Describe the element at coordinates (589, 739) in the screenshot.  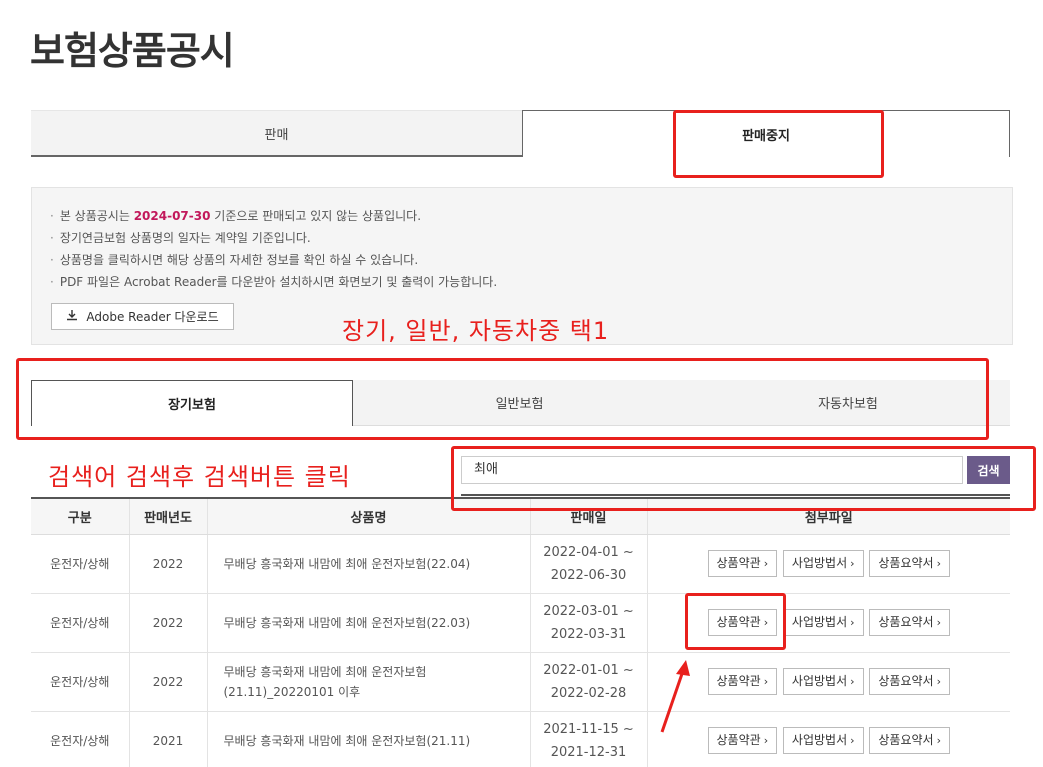
I see `sale-period-cell: 2021-11-15 ~2021-12-31` at that location.